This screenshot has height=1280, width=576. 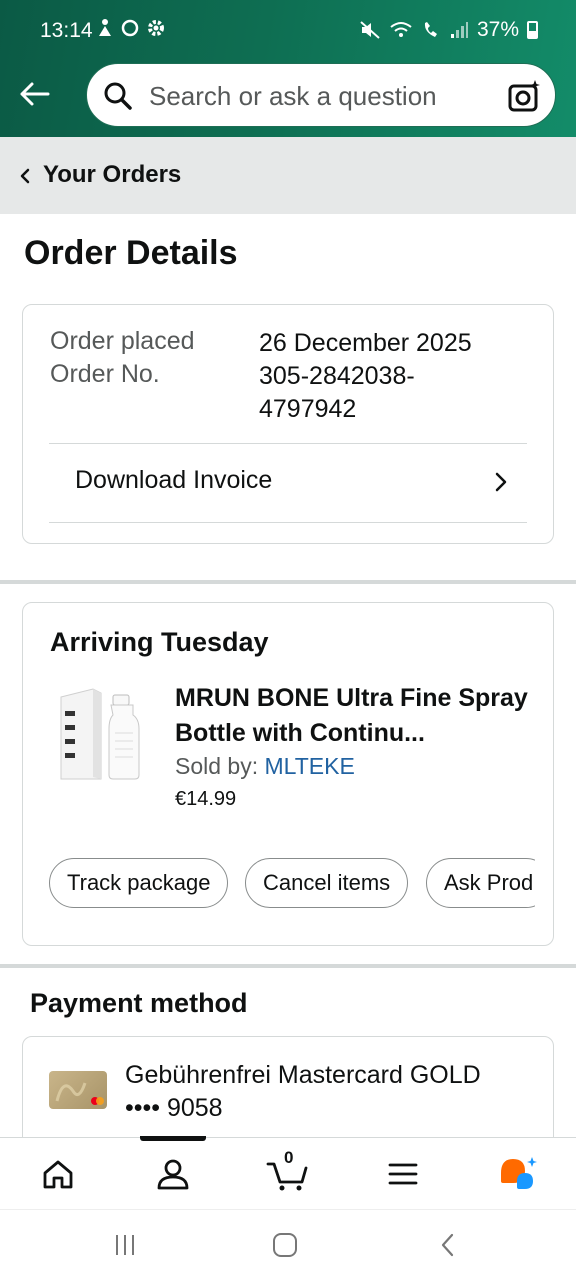 What do you see at coordinates (25, 176) in the screenshot?
I see `chevron-left-icon` at bounding box center [25, 176].